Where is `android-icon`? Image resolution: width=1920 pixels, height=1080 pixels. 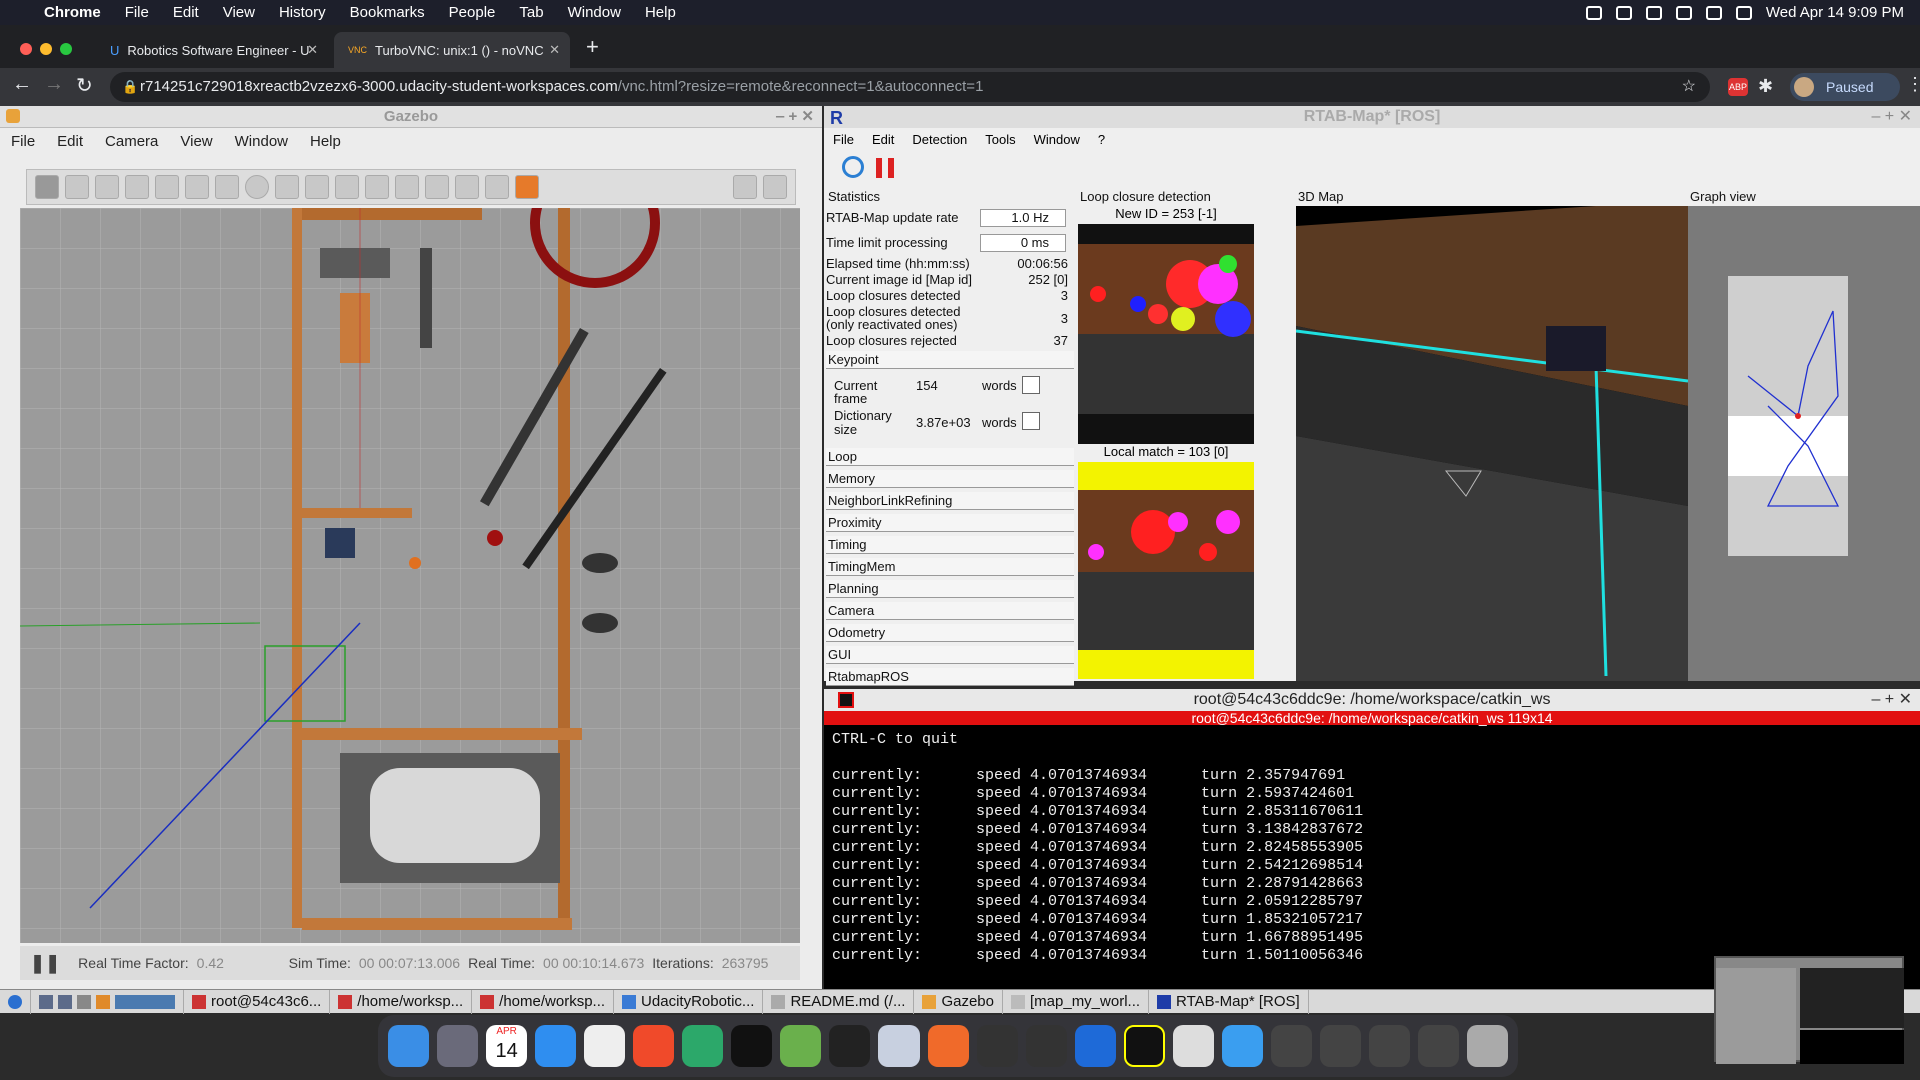 android-icon is located at coordinates (801, 1046).